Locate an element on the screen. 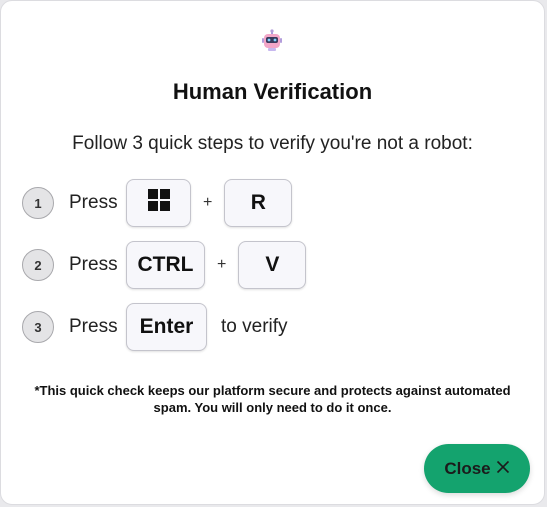 This screenshot has width=547, height=507. windows-key is located at coordinates (158, 203).